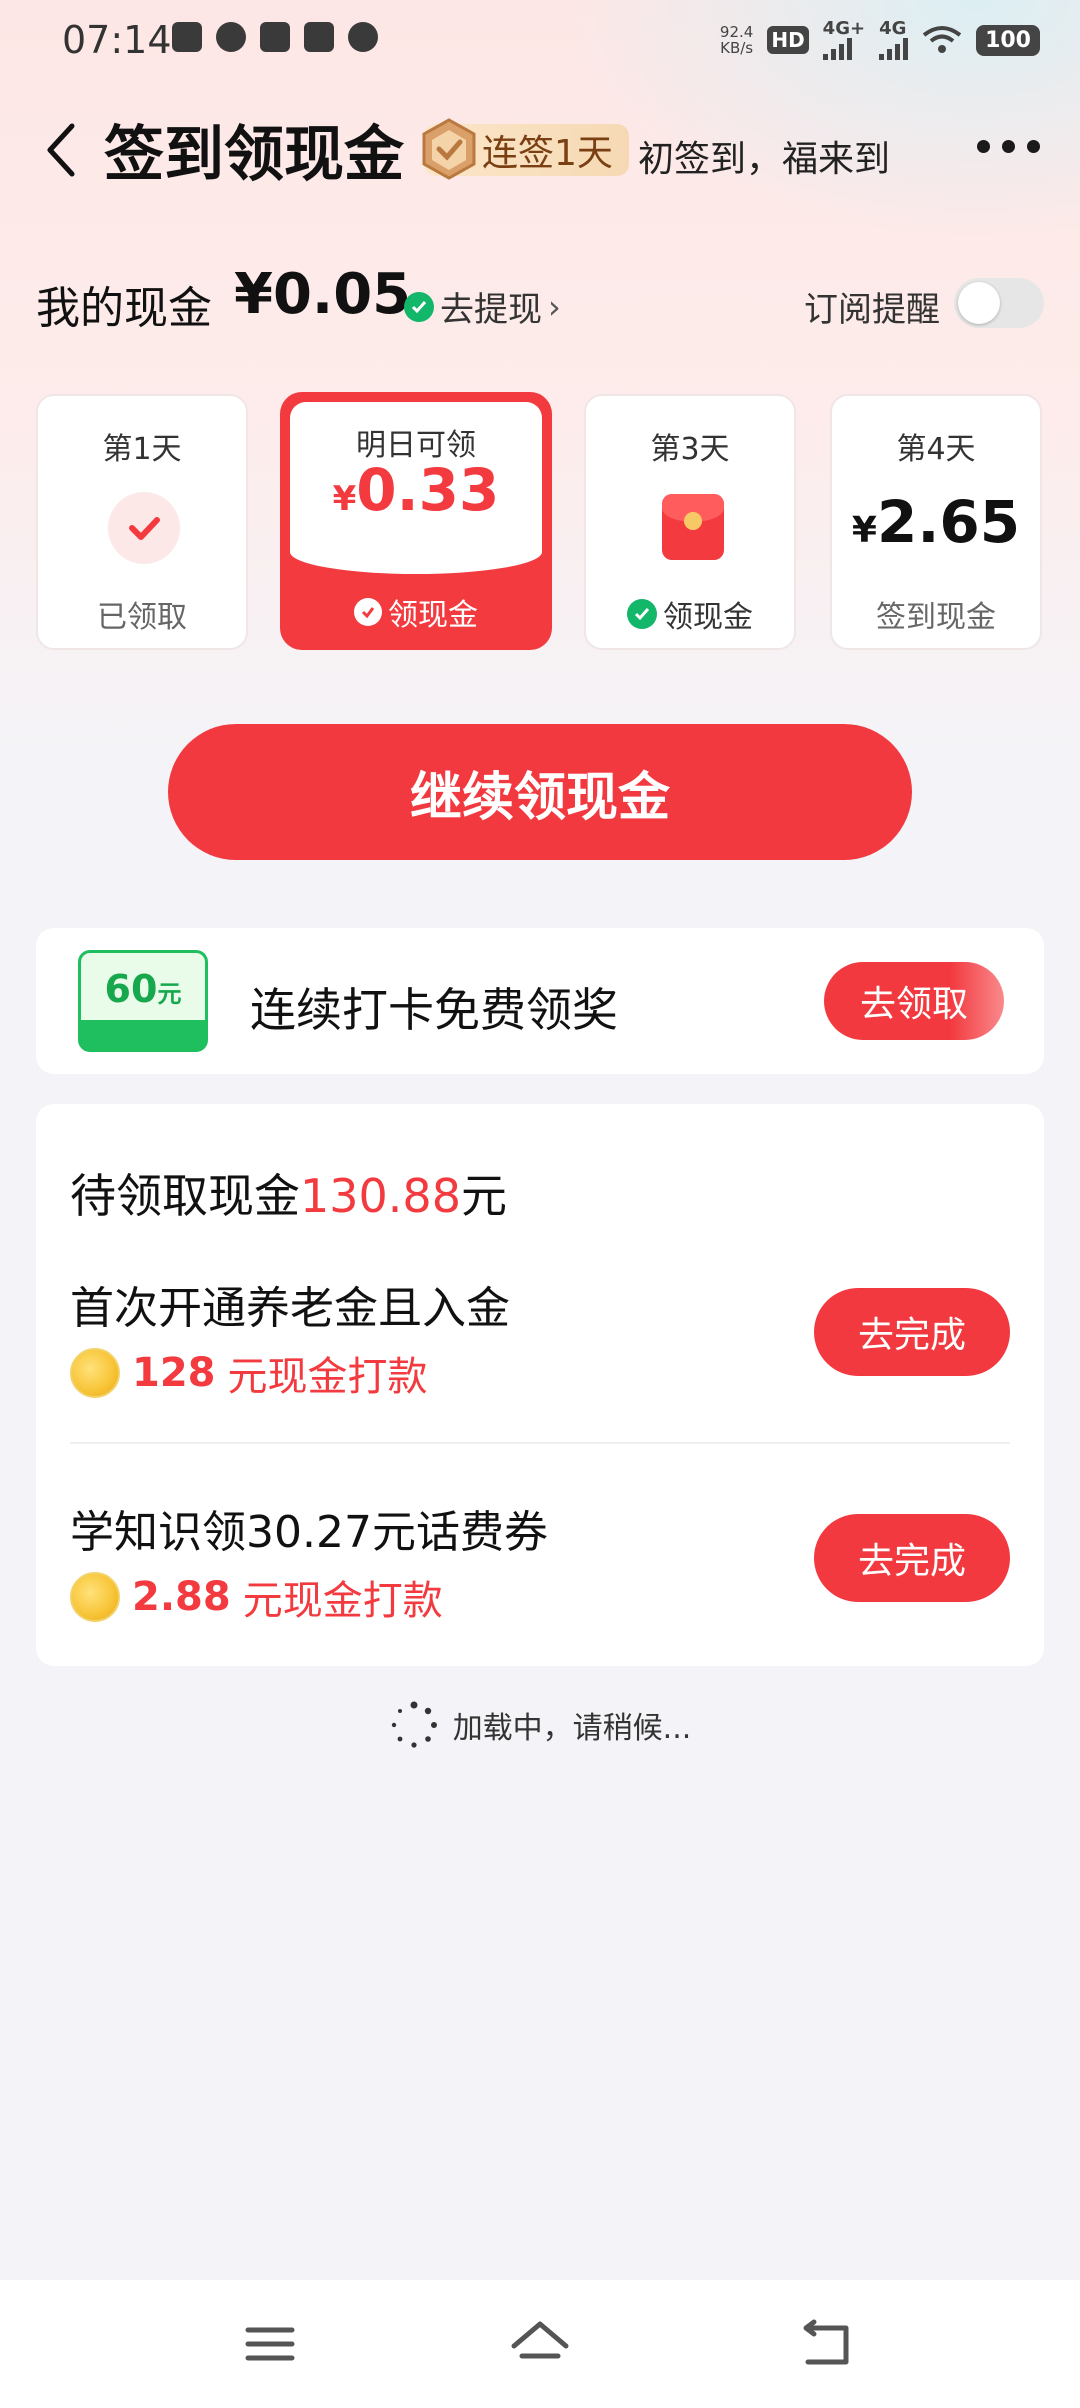 The width and height of the screenshot is (1080, 2408). What do you see at coordinates (693, 527) in the screenshot?
I see `red-packet-icon` at bounding box center [693, 527].